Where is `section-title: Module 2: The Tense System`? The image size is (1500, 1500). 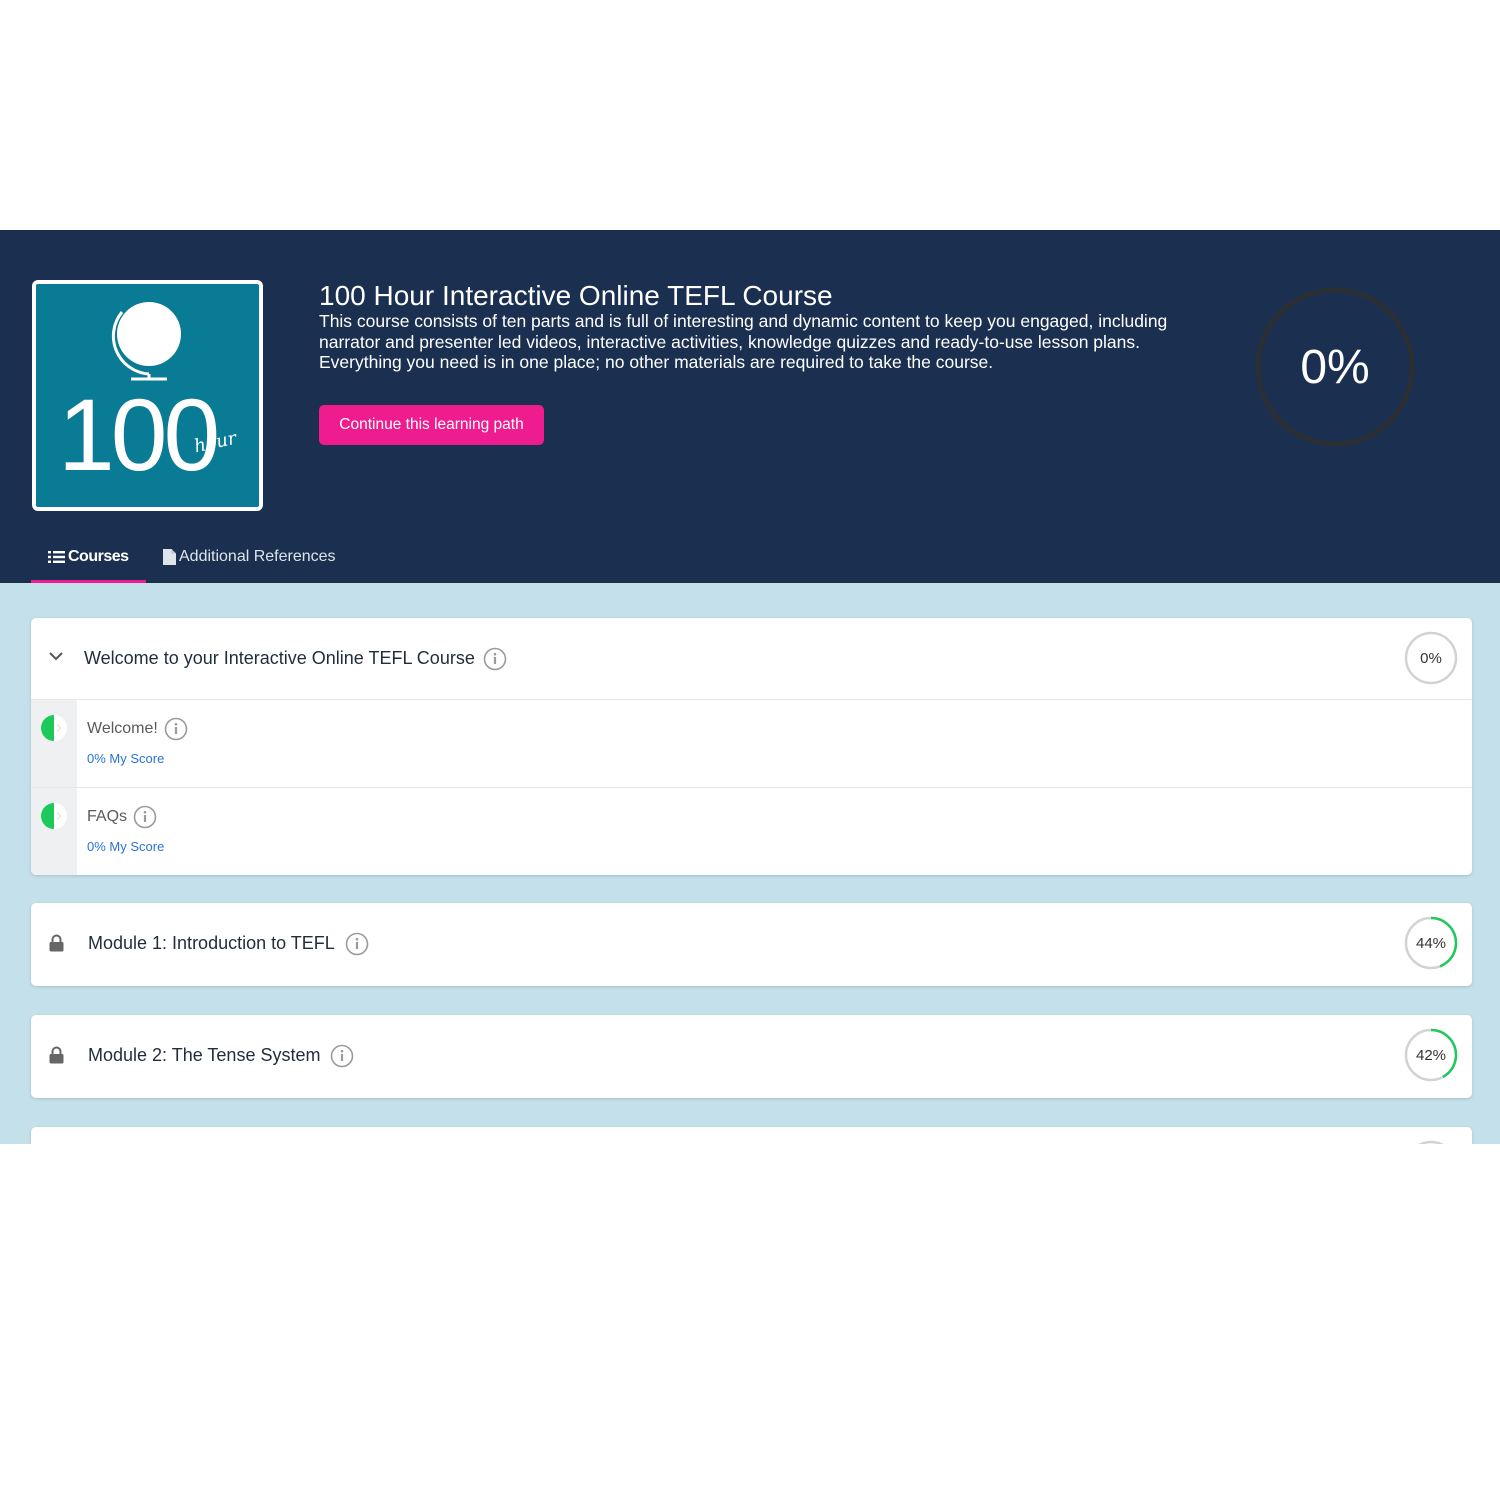
section-title: Module 2: The Tense System is located at coordinates (221, 1055).